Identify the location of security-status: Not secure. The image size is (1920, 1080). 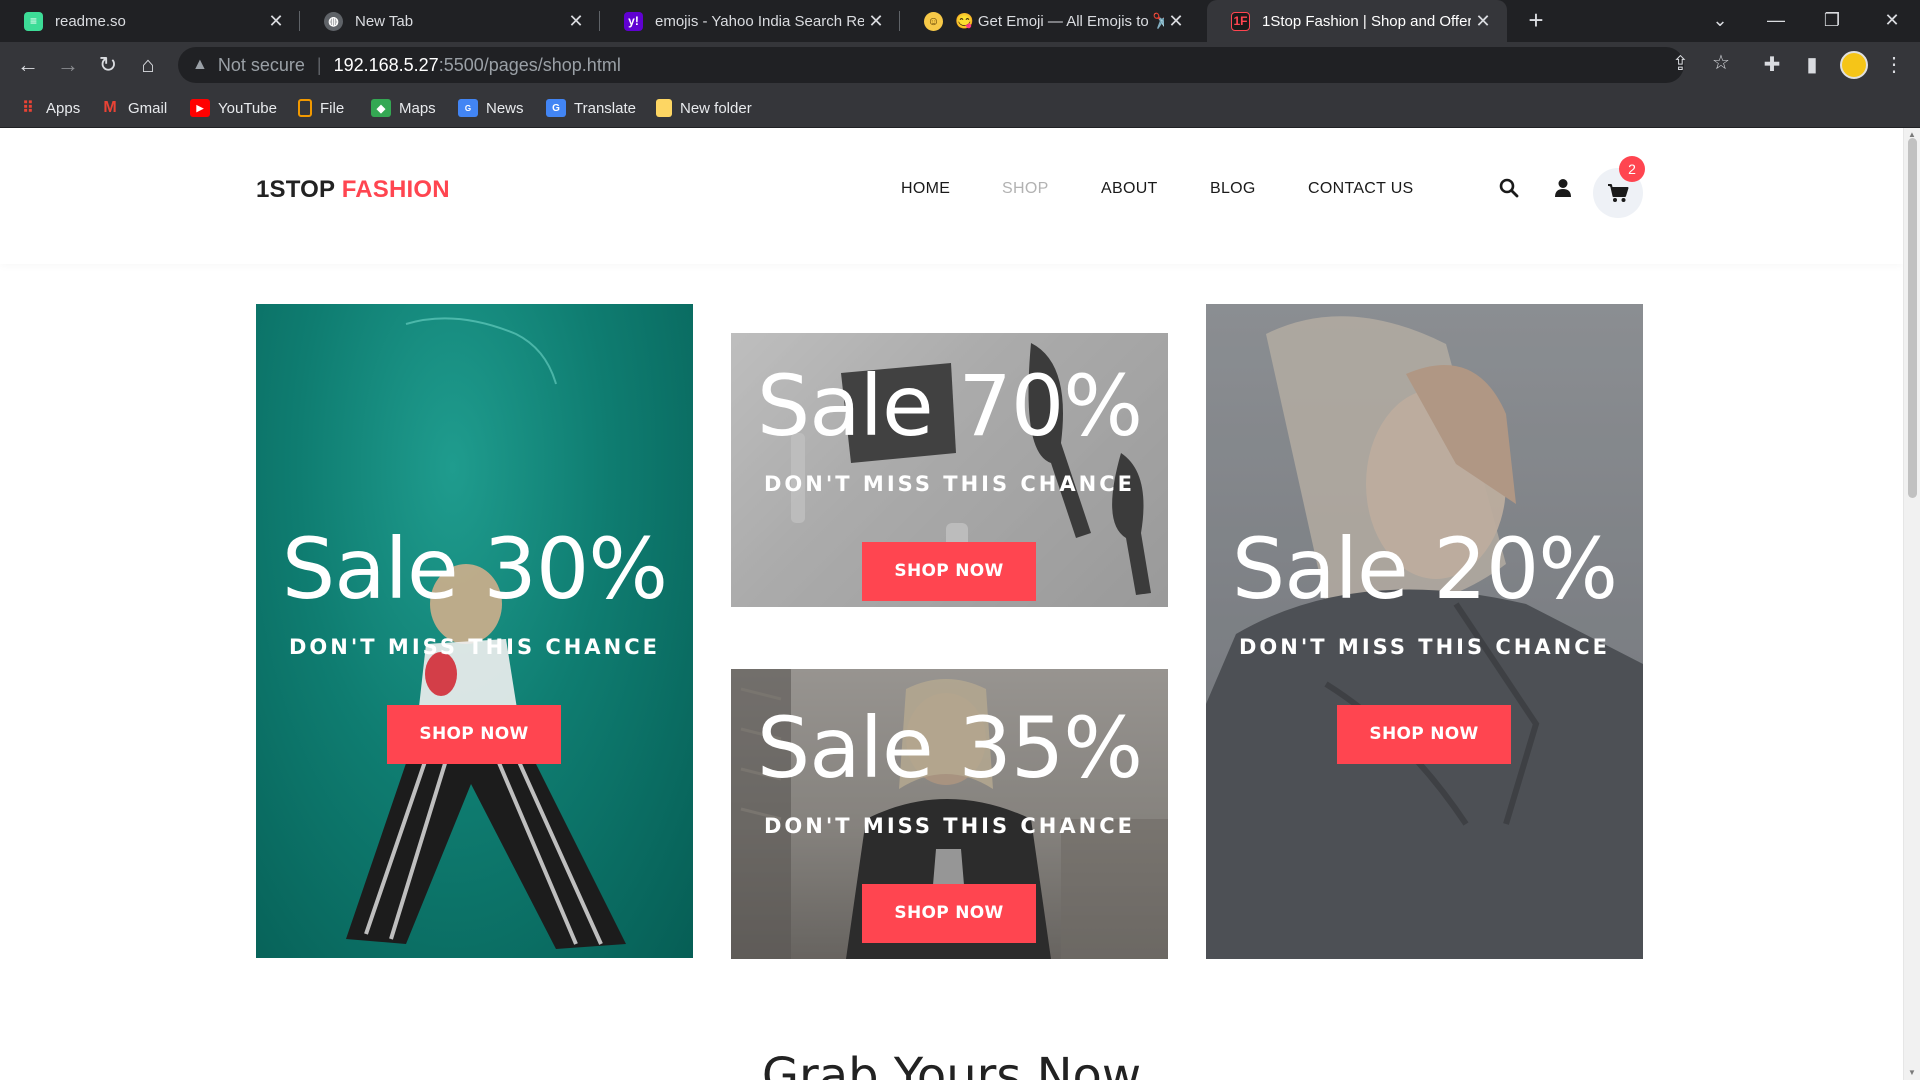
(261, 64).